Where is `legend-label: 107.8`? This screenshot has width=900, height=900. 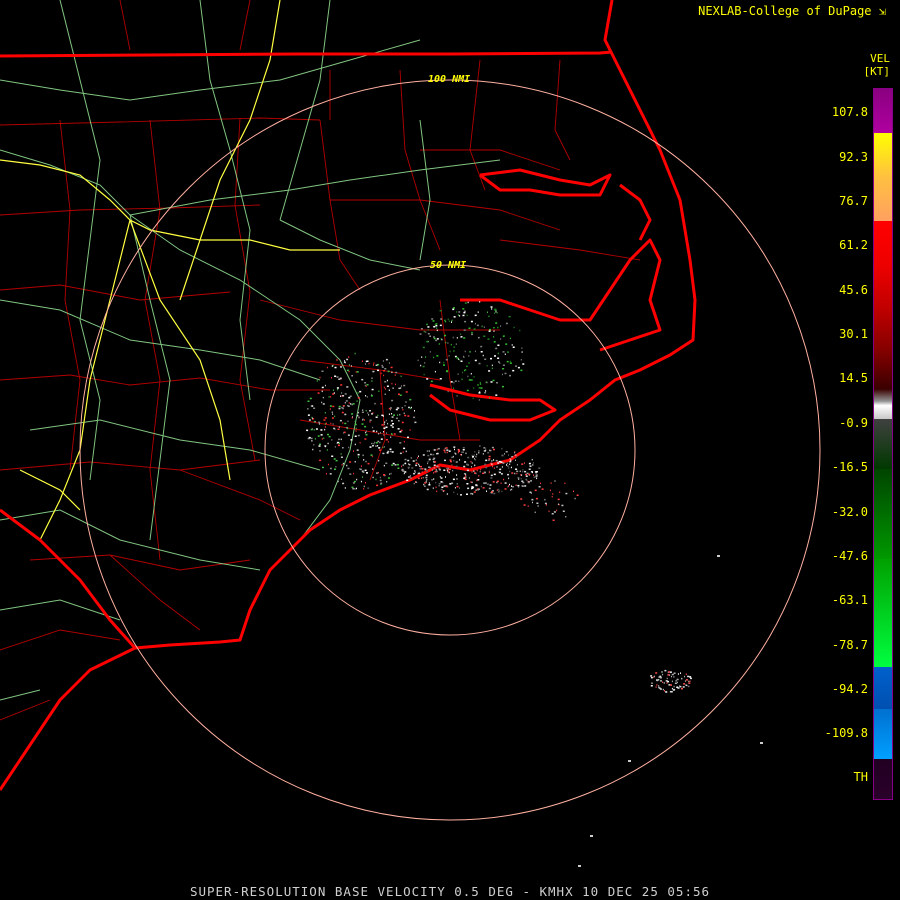 legend-label: 107.8 is located at coordinates (849, 112).